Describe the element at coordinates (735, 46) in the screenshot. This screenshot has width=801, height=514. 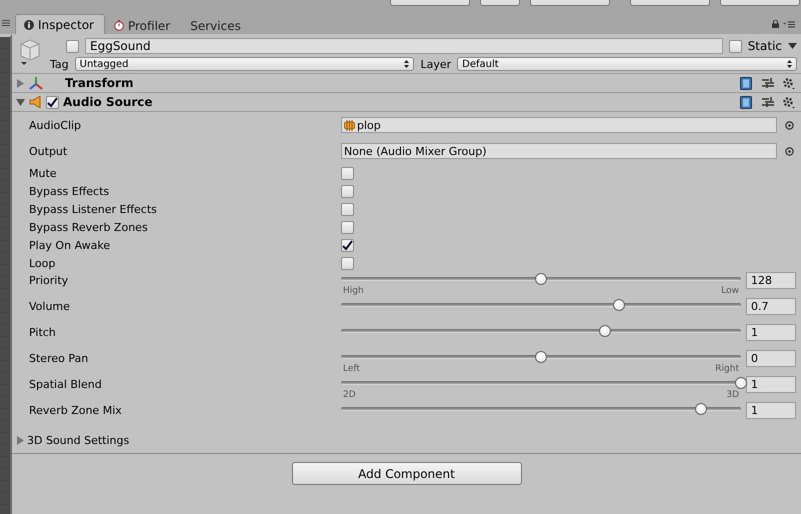
I see `static-checkbox` at that location.